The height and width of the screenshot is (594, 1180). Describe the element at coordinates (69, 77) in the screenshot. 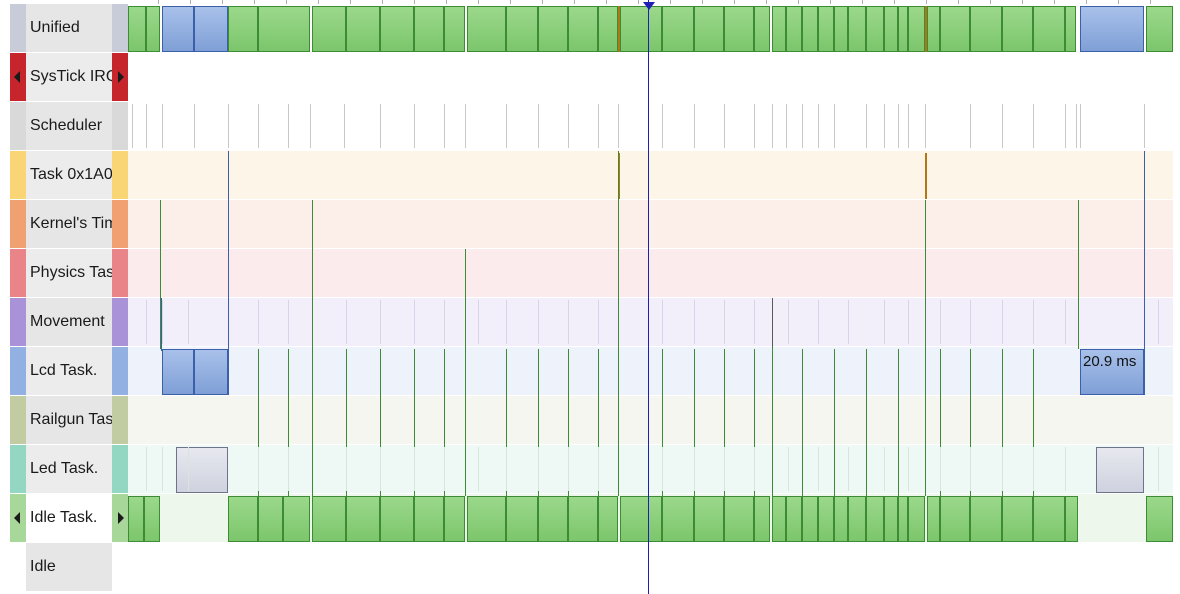

I see `row-label-1: SysTick IRQ` at that location.